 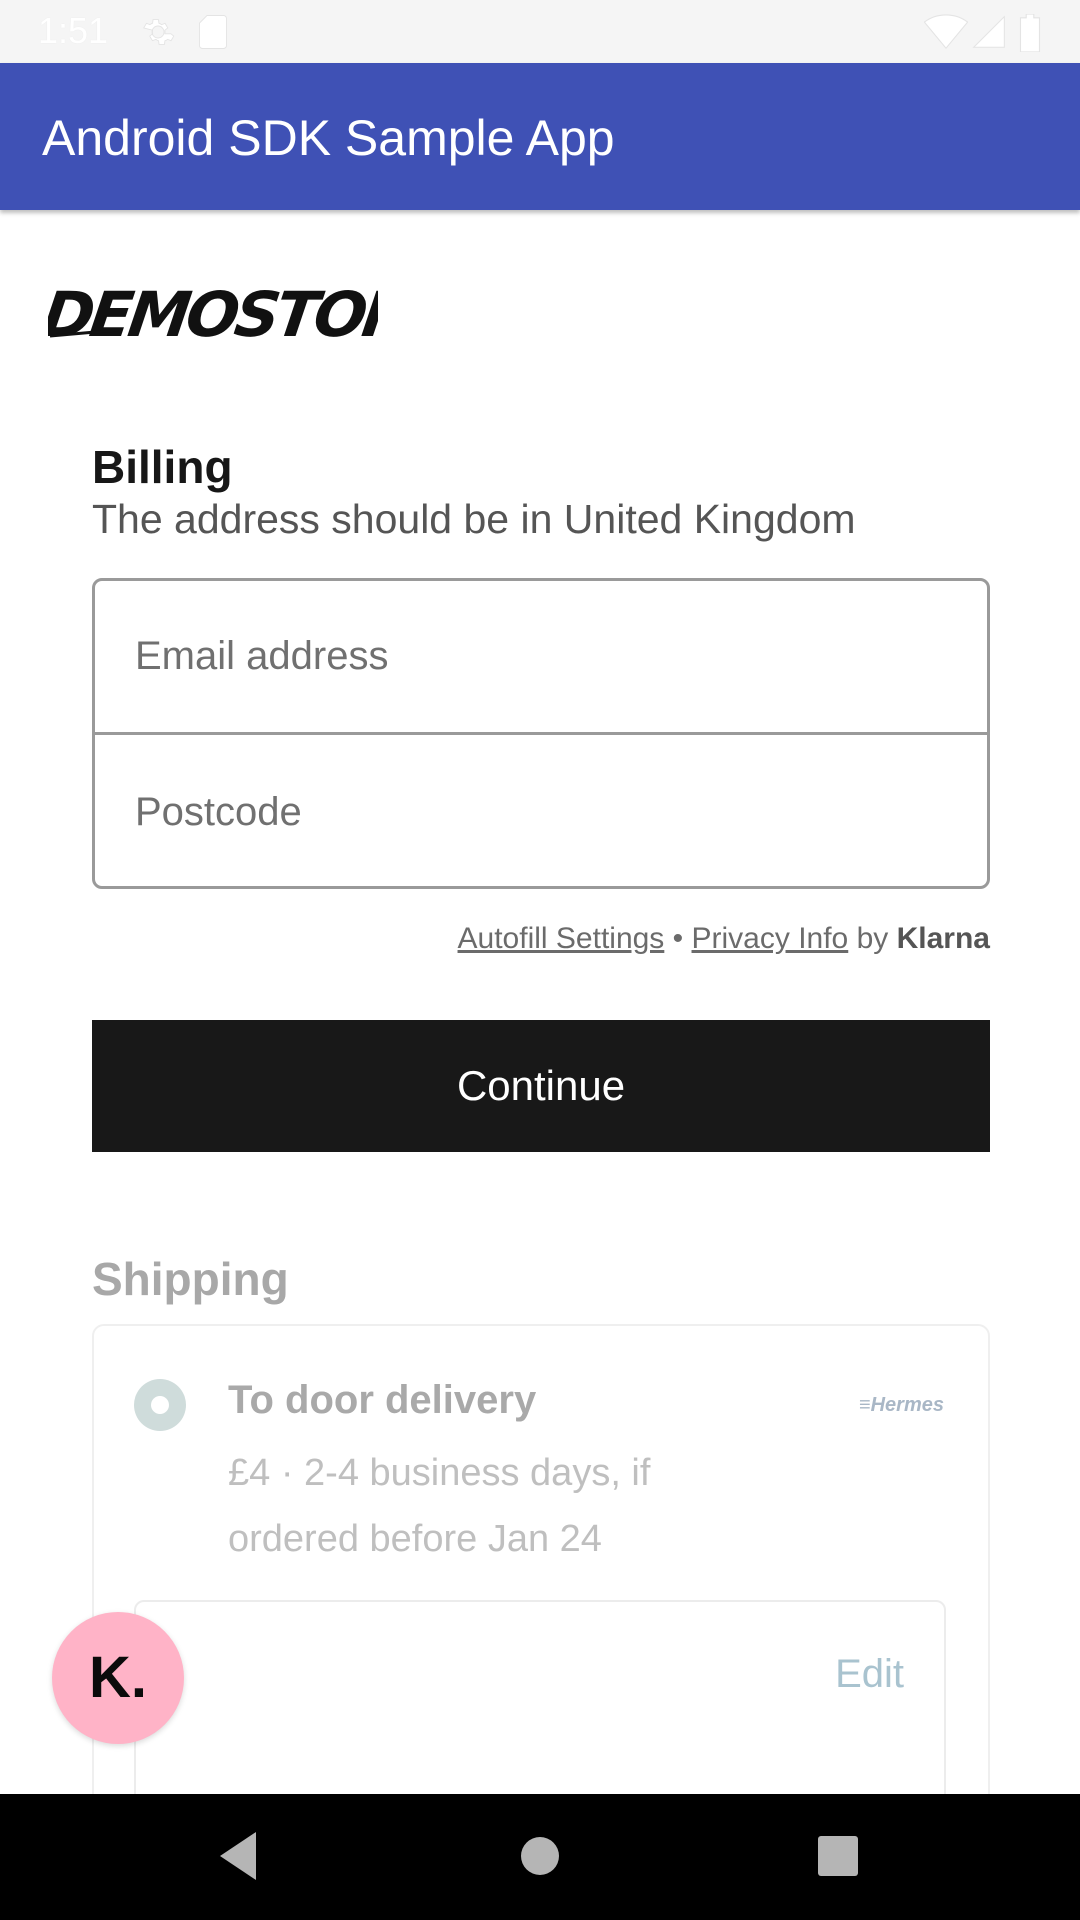 I want to click on edit-link: Edit, so click(x=869, y=1674).